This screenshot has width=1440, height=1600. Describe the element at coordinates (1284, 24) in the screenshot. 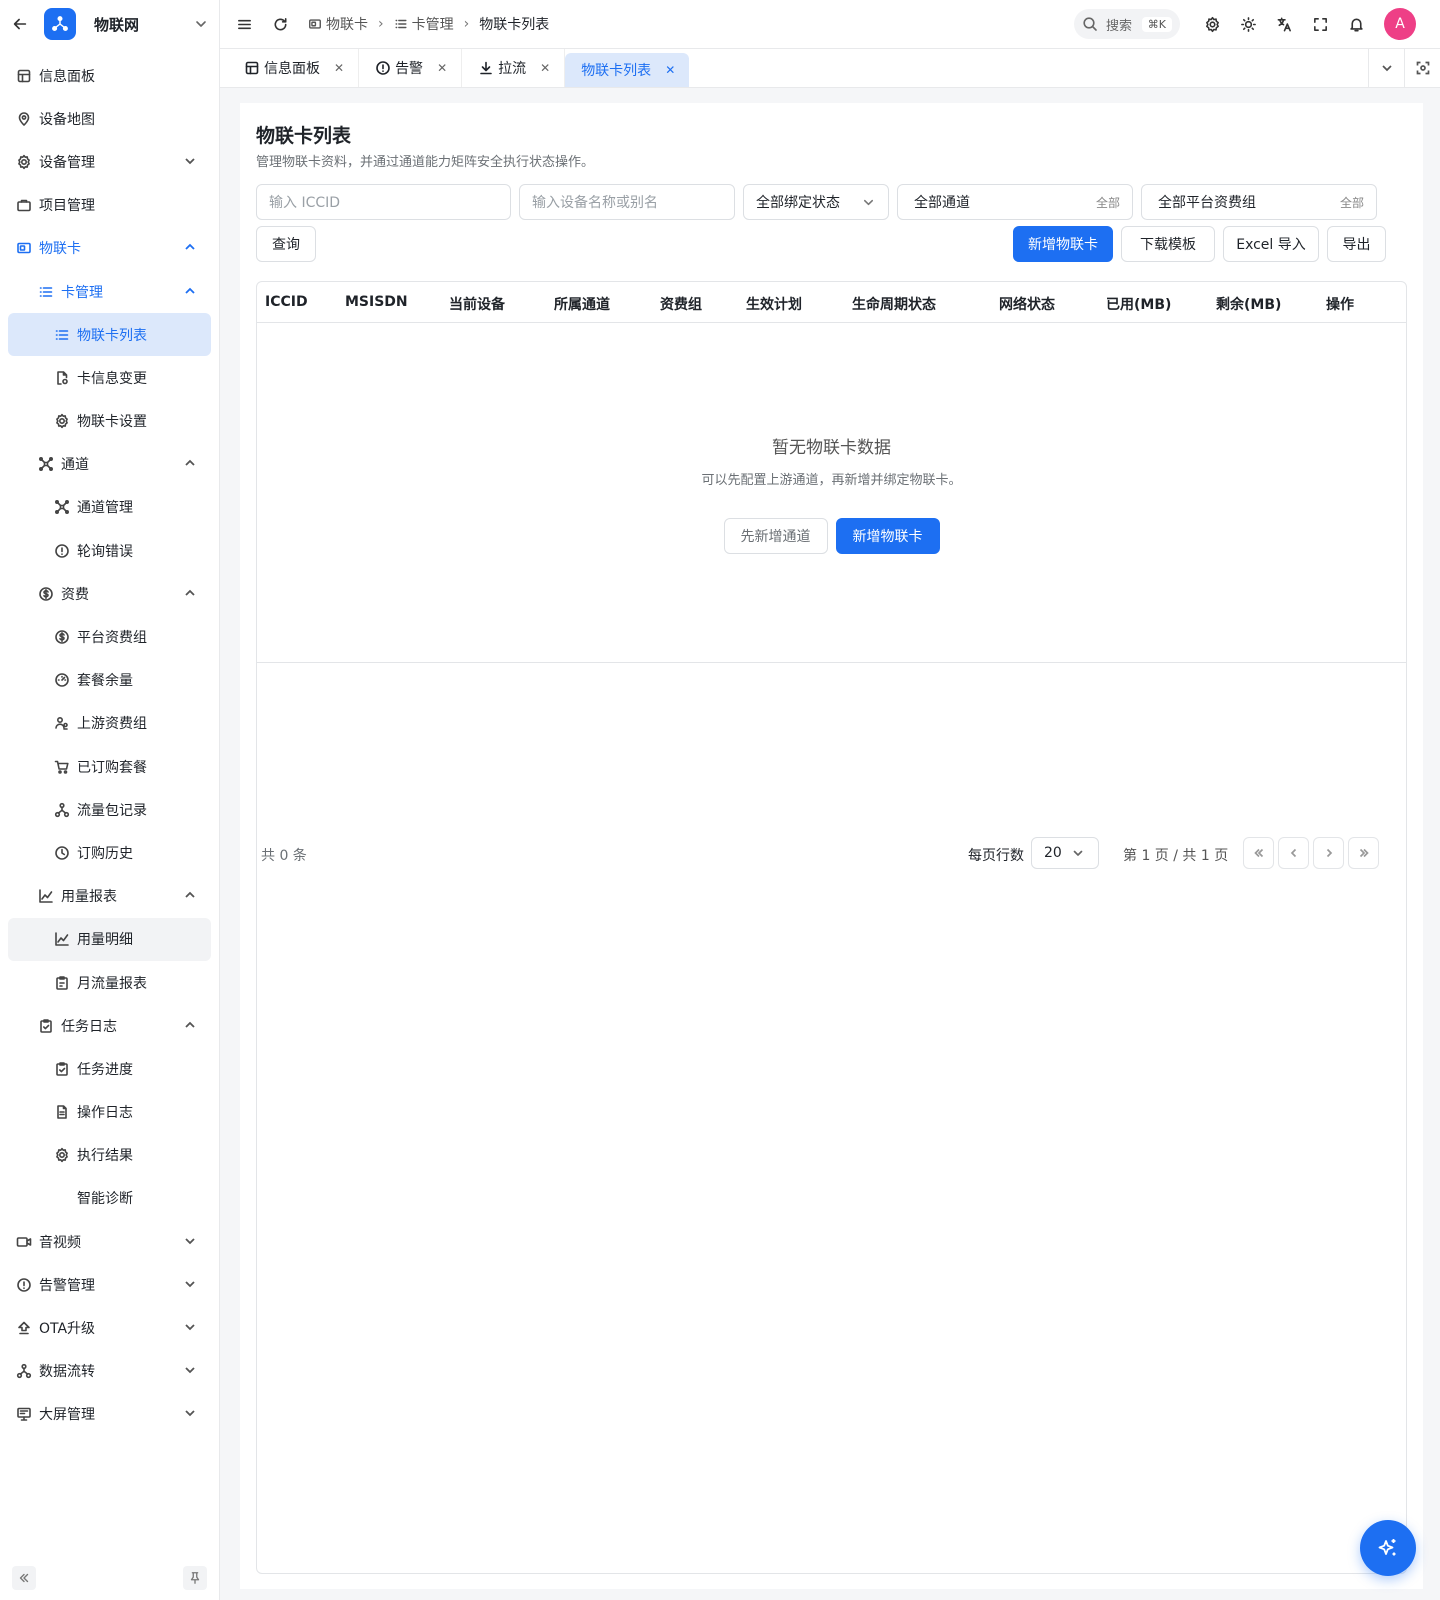

I see `translate-icon` at that location.